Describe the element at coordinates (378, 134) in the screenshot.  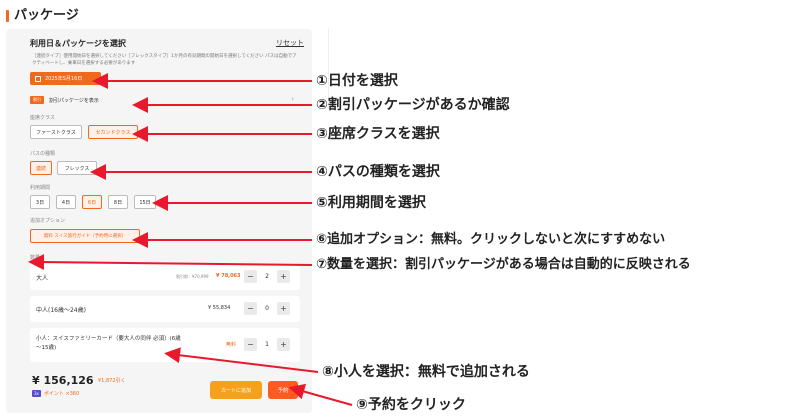
I see `annotation-3: ③座席クラスを選択` at that location.